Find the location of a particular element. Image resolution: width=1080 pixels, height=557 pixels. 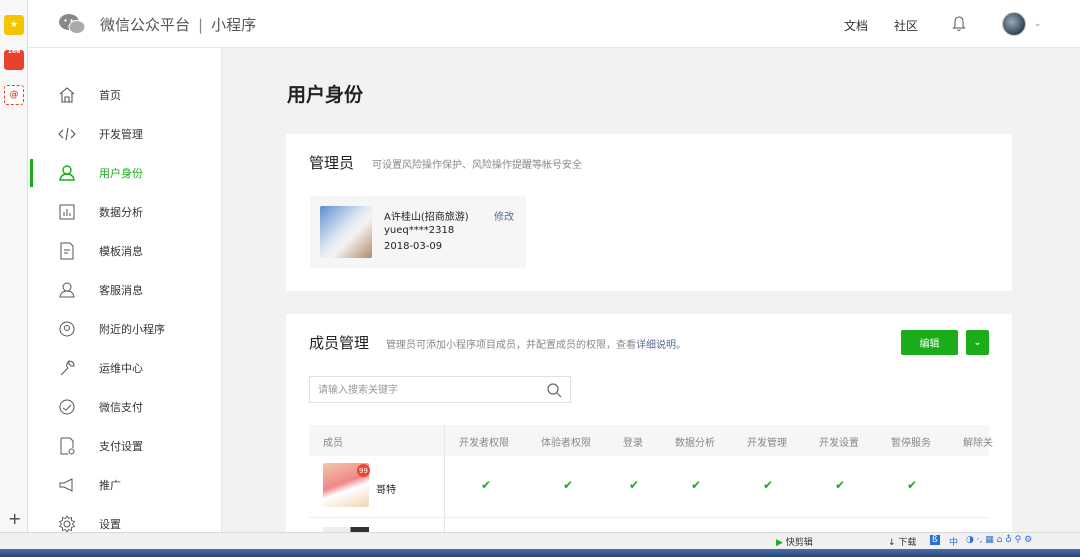

os-taskbar is located at coordinates (540, 553).